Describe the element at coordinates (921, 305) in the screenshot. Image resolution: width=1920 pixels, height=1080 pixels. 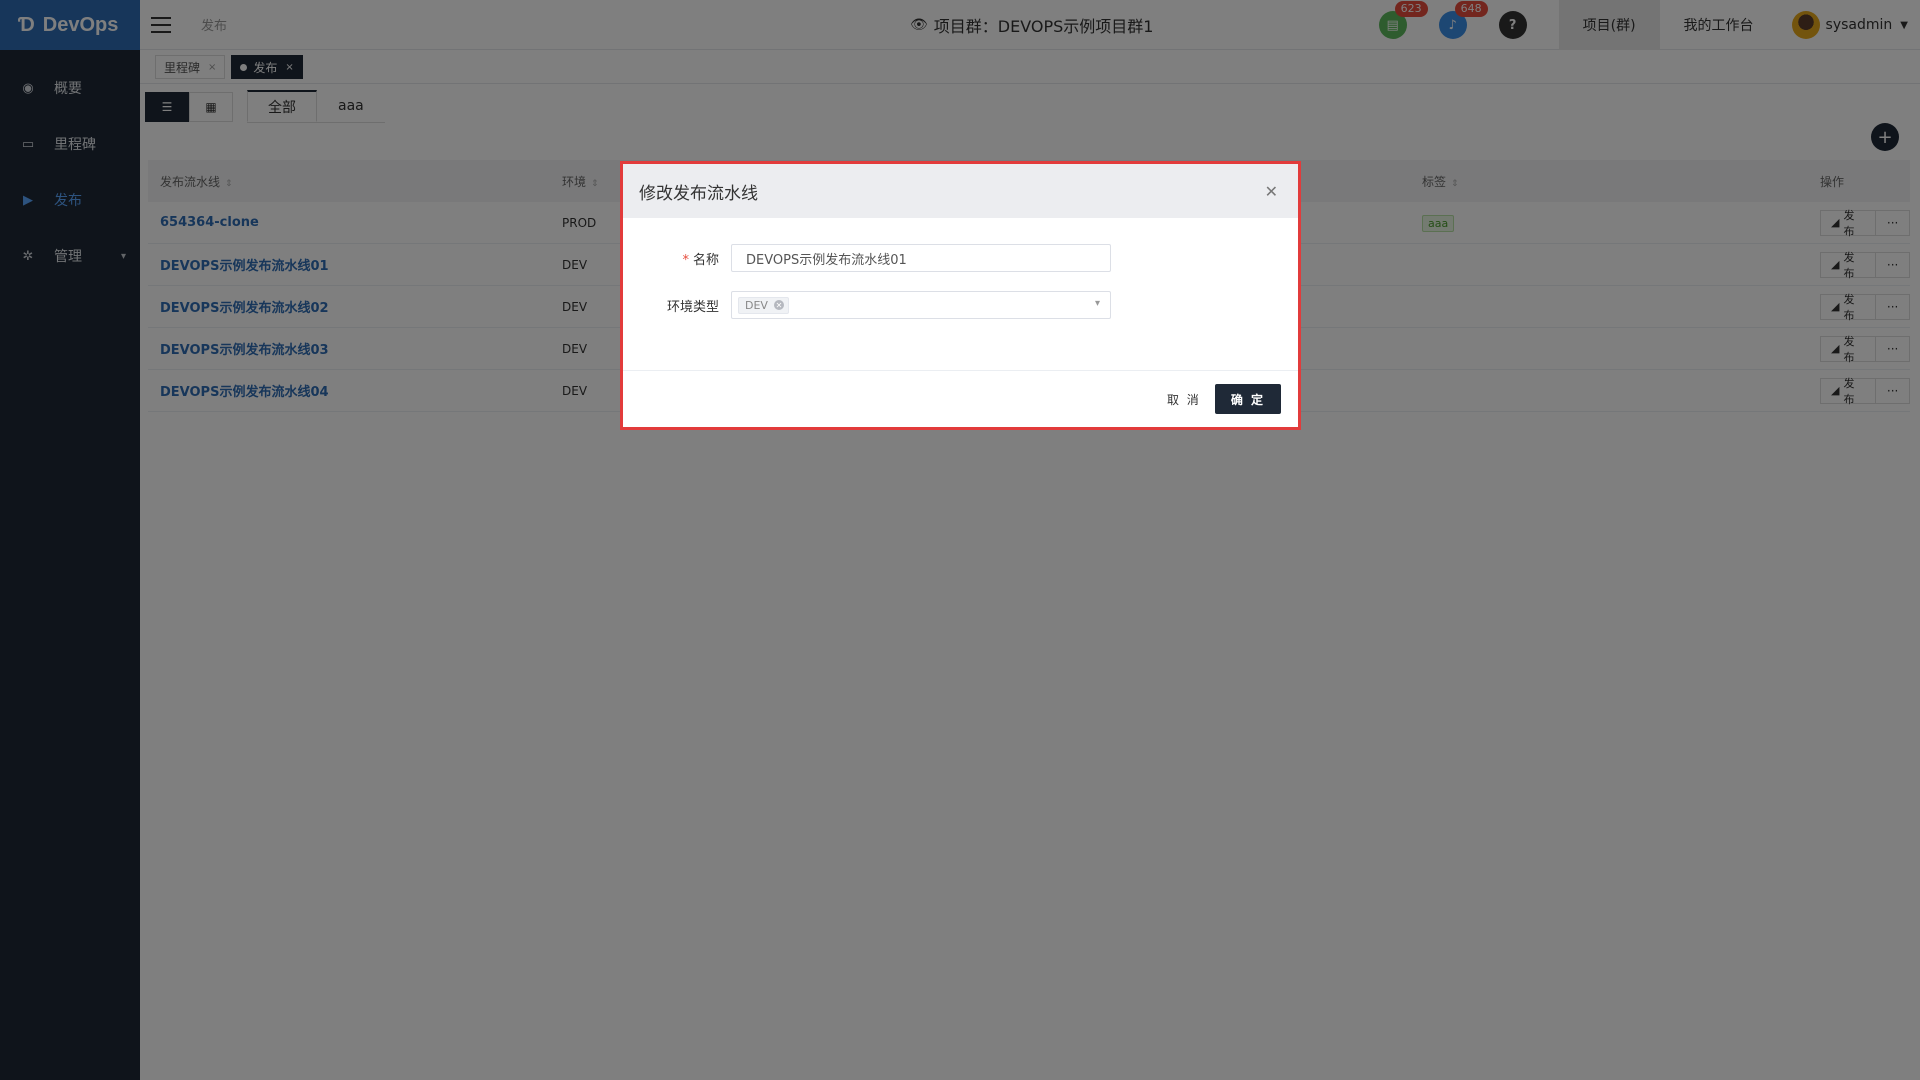
I see `env-type-select: DEV ✕ ▾` at that location.